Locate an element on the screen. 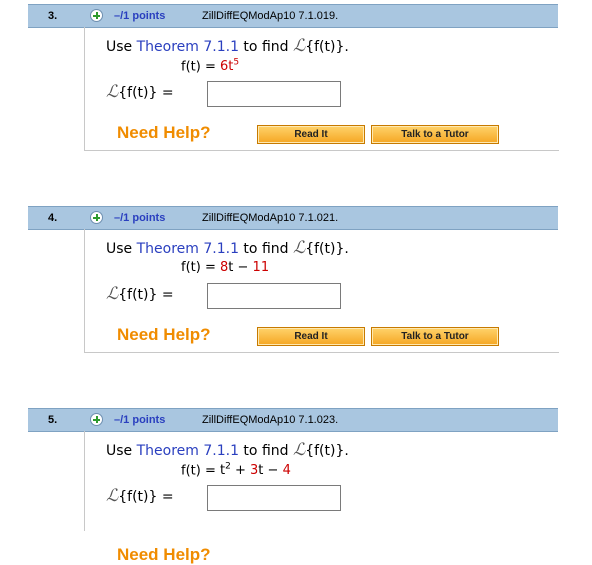 The height and width of the screenshot is (565, 592). function-definition: f(t) = 8t − 11 is located at coordinates (225, 267).